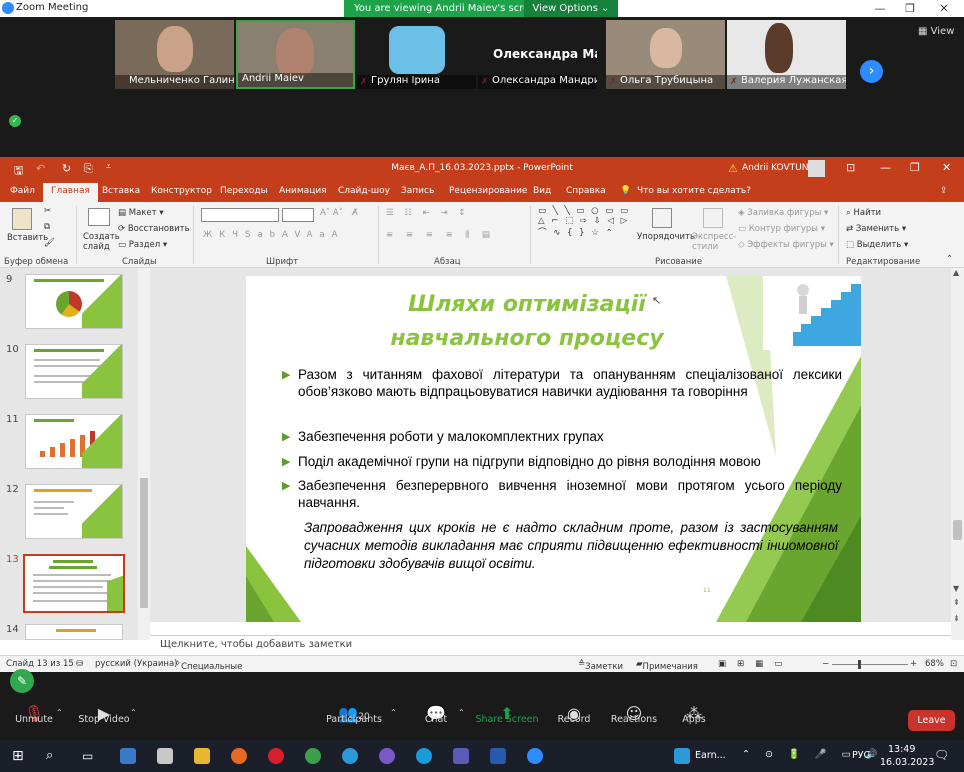  I want to click on input-language: РУС, so click(861, 755).